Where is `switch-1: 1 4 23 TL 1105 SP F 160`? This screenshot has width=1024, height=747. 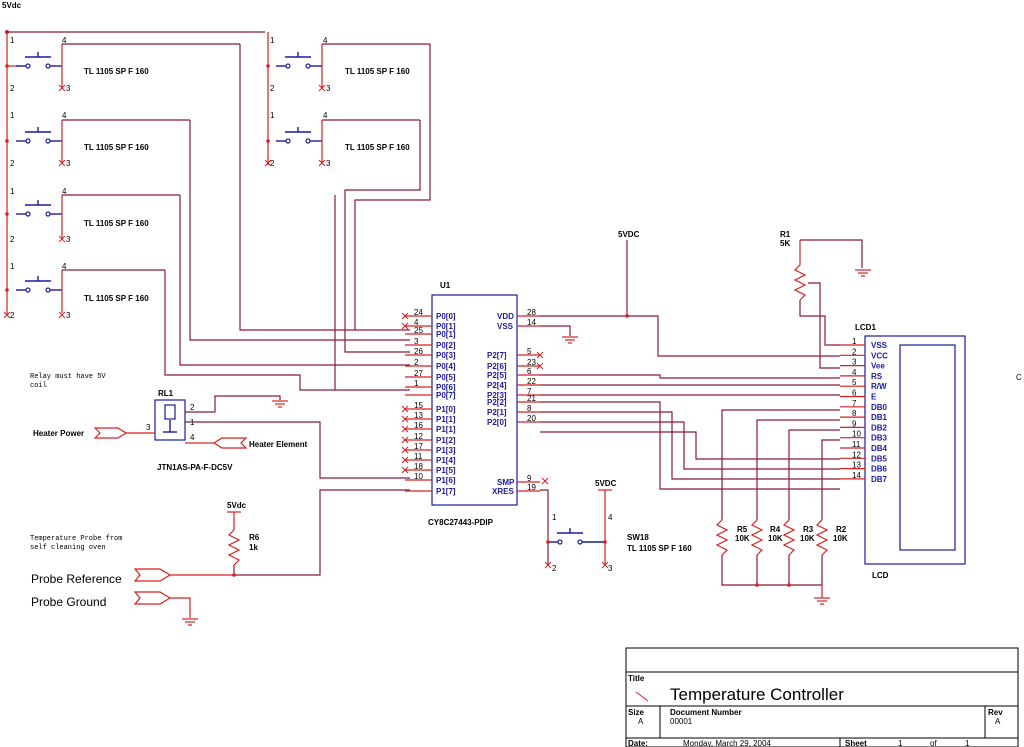 switch-1: 1 4 23 TL 1105 SP F 160 is located at coordinates (123, 64).